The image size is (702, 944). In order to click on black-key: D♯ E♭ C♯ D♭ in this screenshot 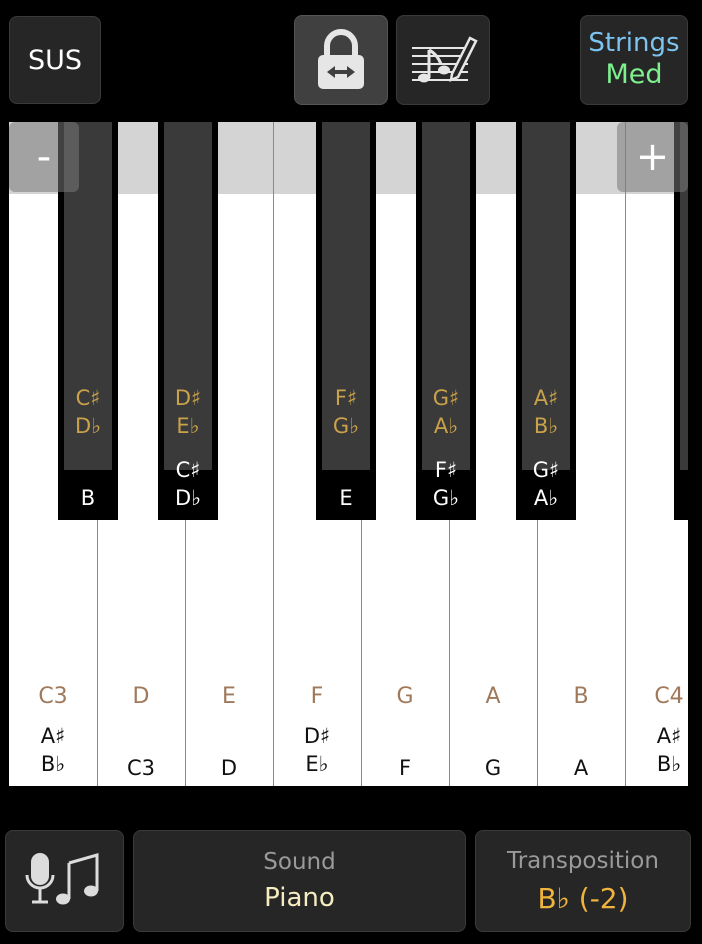, I will do `click(188, 321)`.